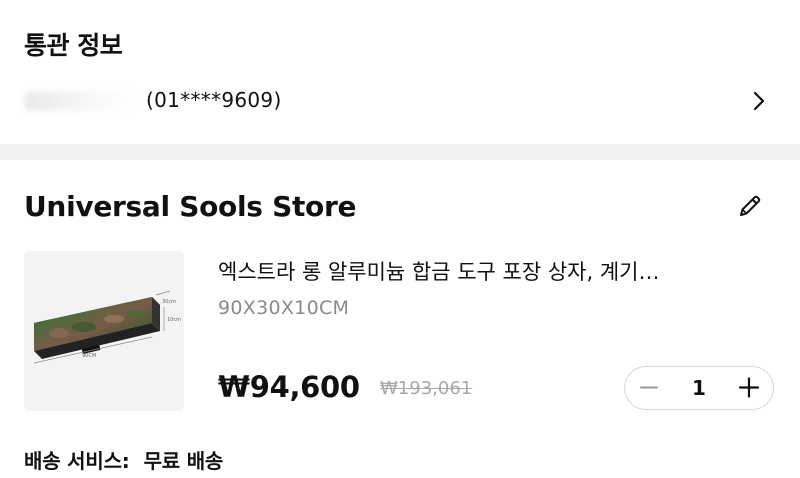 Image resolution: width=800 pixels, height=478 pixels. I want to click on minus-icon, so click(649, 387).